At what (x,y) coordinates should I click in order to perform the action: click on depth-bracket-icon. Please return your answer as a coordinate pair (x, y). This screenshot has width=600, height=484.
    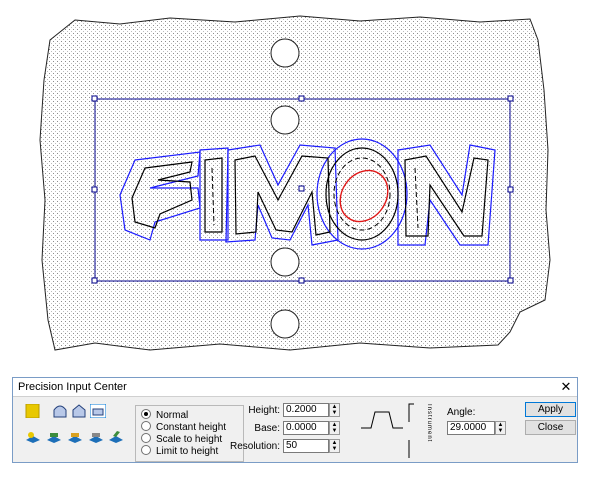
    Looking at the image, I should click on (411, 430).